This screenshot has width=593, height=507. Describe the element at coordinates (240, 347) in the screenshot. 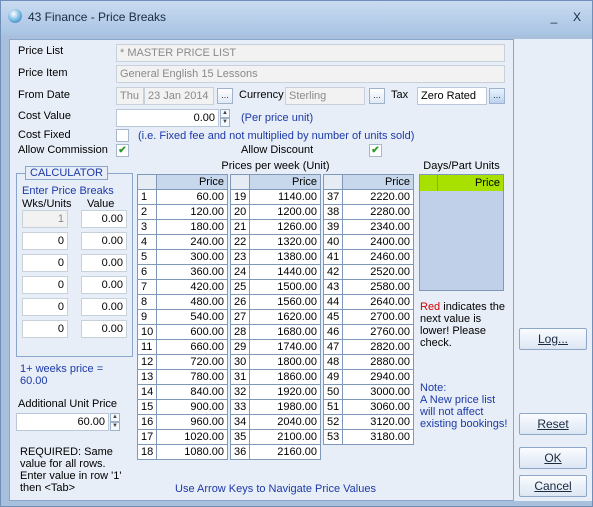

I see `price-row-number: 29` at that location.